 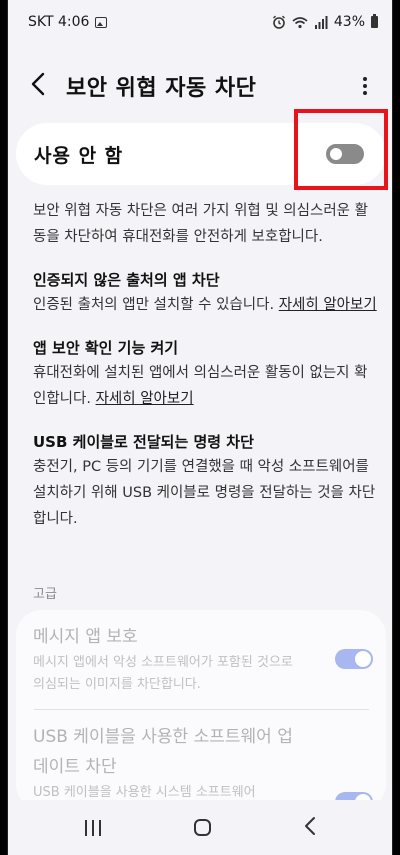 I want to click on back-arrow-icon, so click(x=48, y=86).